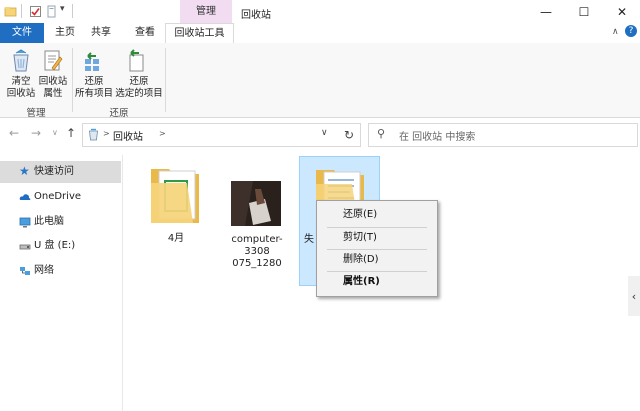 The width and height of the screenshot is (640, 411). Describe the element at coordinates (53, 93) in the screenshot. I see `button-label: 属性` at that location.